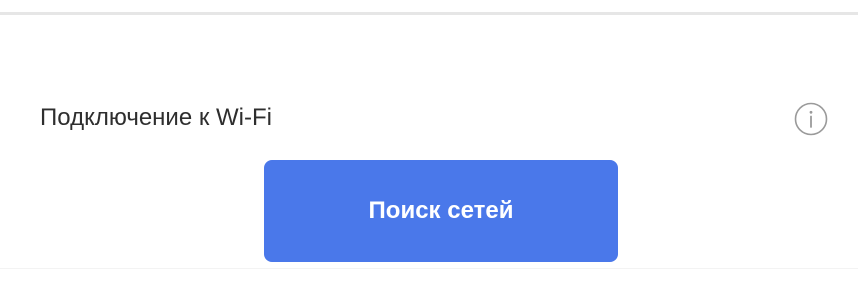 The width and height of the screenshot is (858, 287). I want to click on info-icon-graphic, so click(811, 119).